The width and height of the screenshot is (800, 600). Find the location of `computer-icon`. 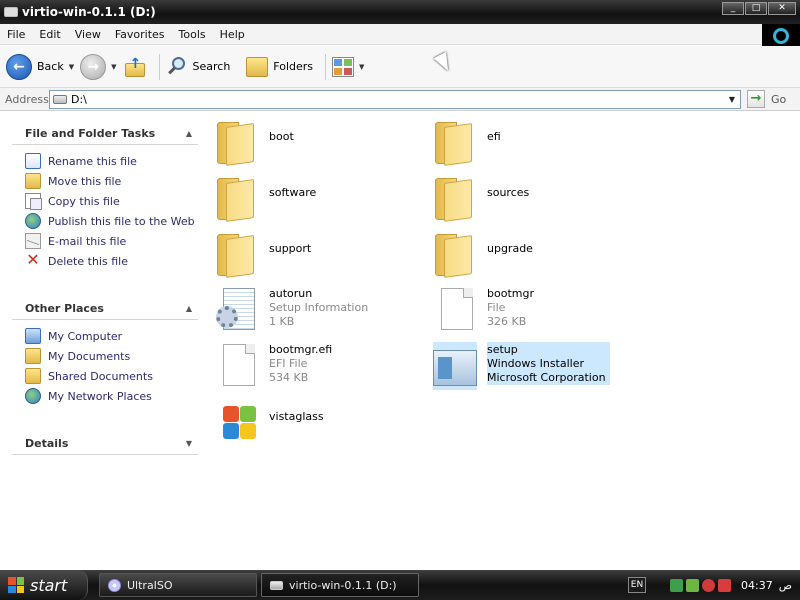

computer-icon is located at coordinates (33, 336).